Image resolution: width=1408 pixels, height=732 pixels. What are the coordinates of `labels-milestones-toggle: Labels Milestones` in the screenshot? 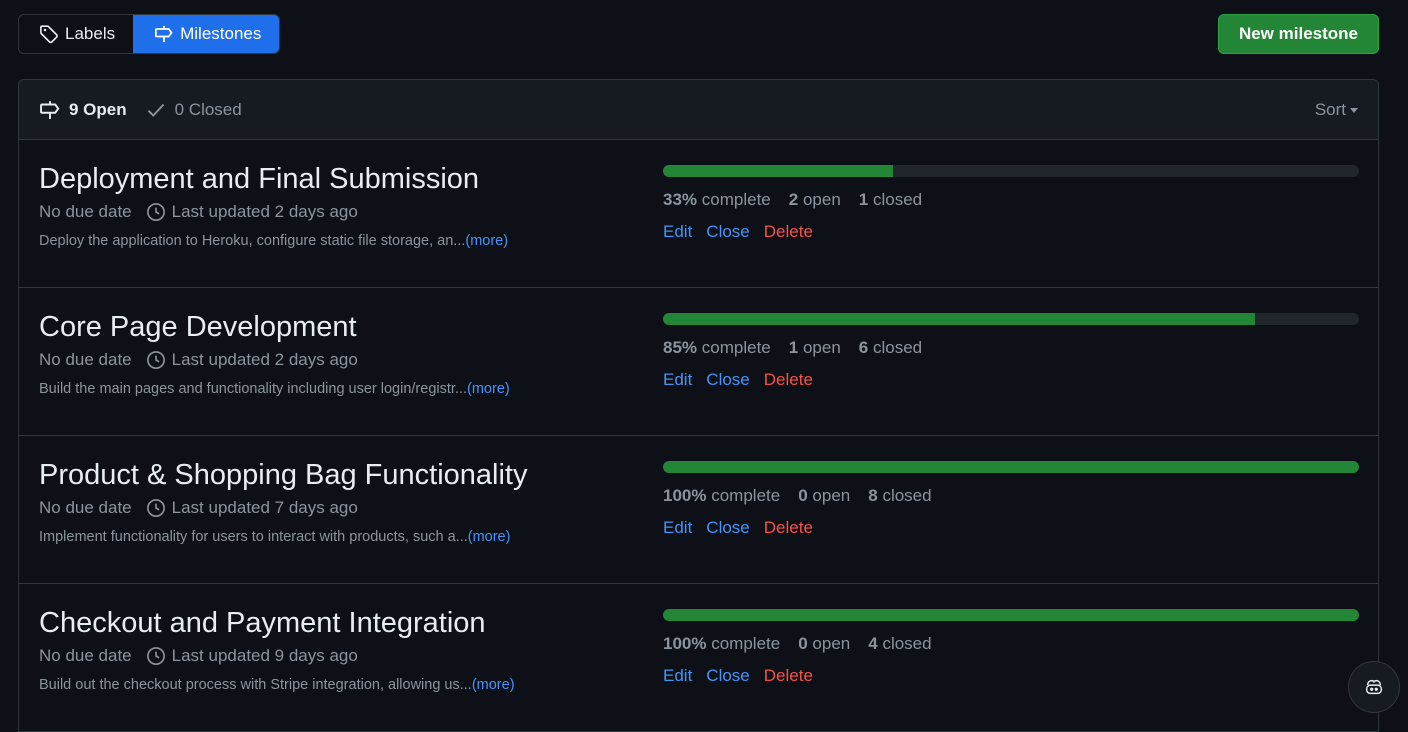 It's located at (149, 34).